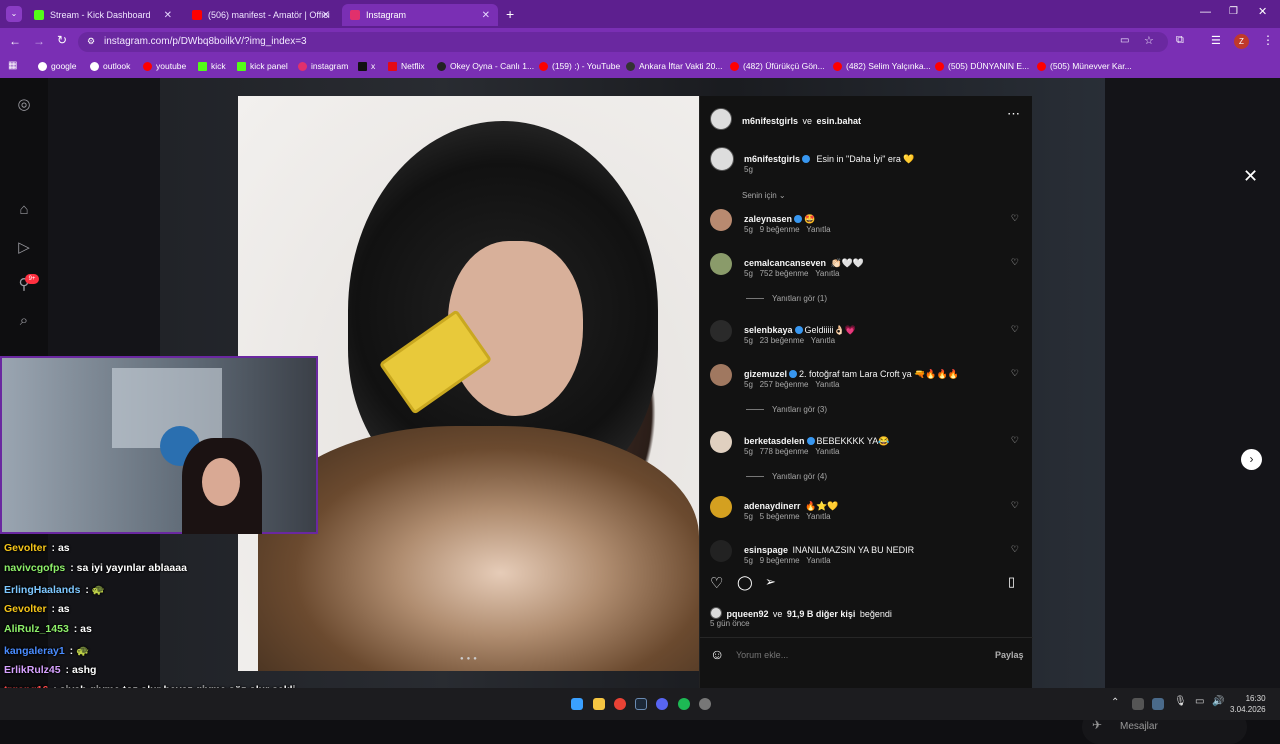  I want to click on comment-likes: 778 beğenme, so click(784, 451).